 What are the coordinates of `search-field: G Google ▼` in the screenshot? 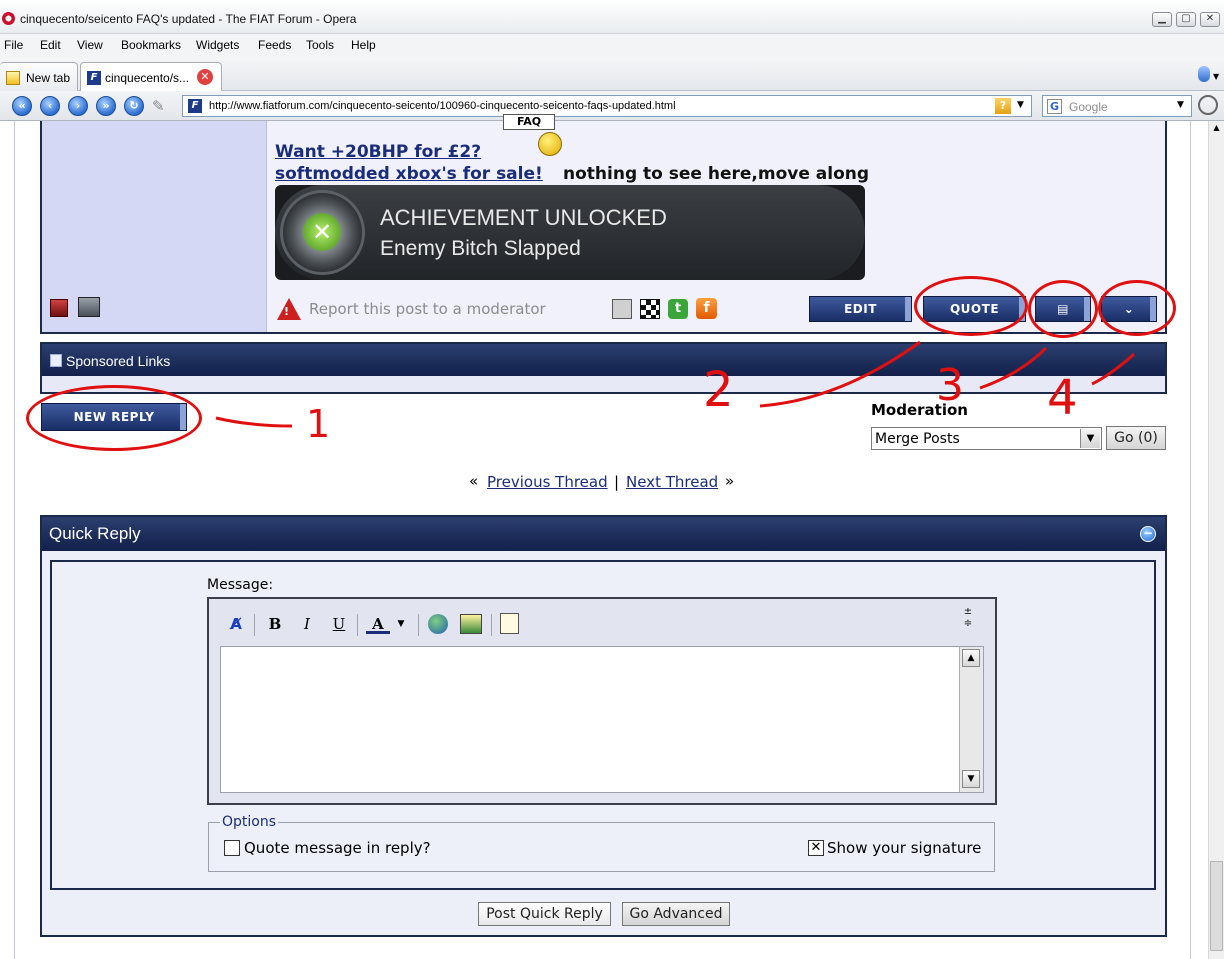 It's located at (1117, 106).